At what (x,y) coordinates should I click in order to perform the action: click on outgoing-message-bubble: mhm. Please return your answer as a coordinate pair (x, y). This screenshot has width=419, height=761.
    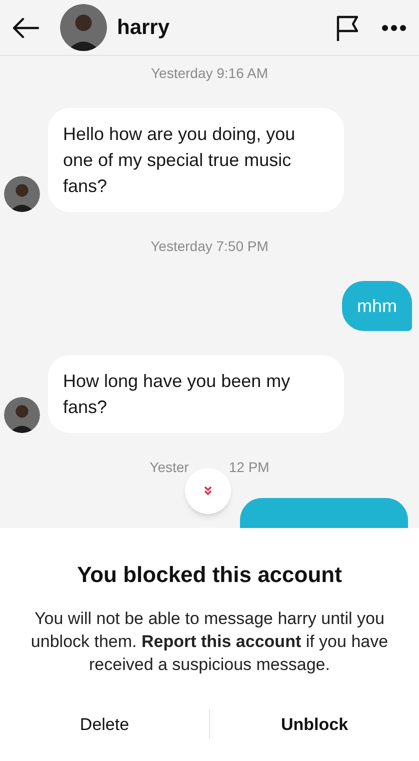
    Looking at the image, I should click on (377, 306).